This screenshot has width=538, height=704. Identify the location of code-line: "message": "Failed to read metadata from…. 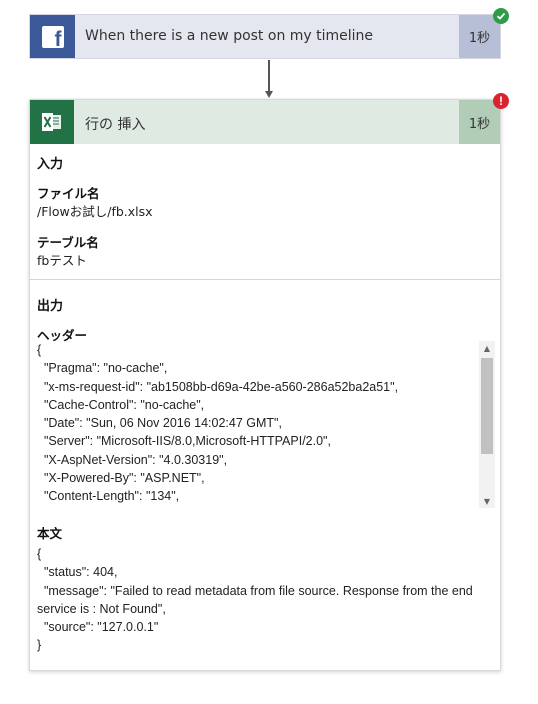
(257, 599).